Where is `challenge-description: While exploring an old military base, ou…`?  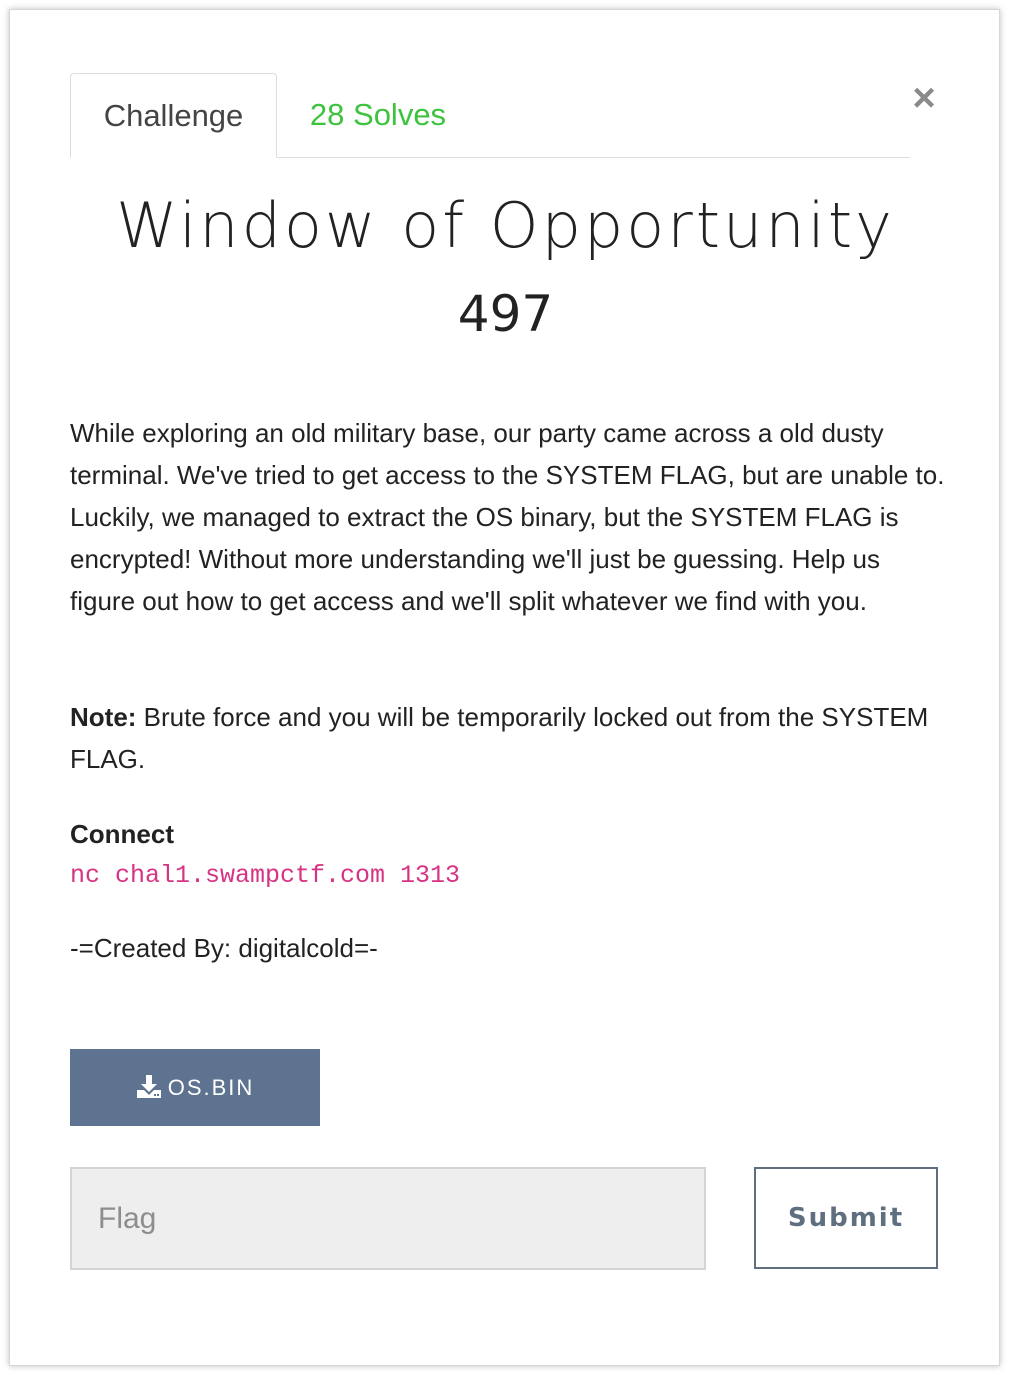 challenge-description: While exploring an old military base, ou… is located at coordinates (507, 517).